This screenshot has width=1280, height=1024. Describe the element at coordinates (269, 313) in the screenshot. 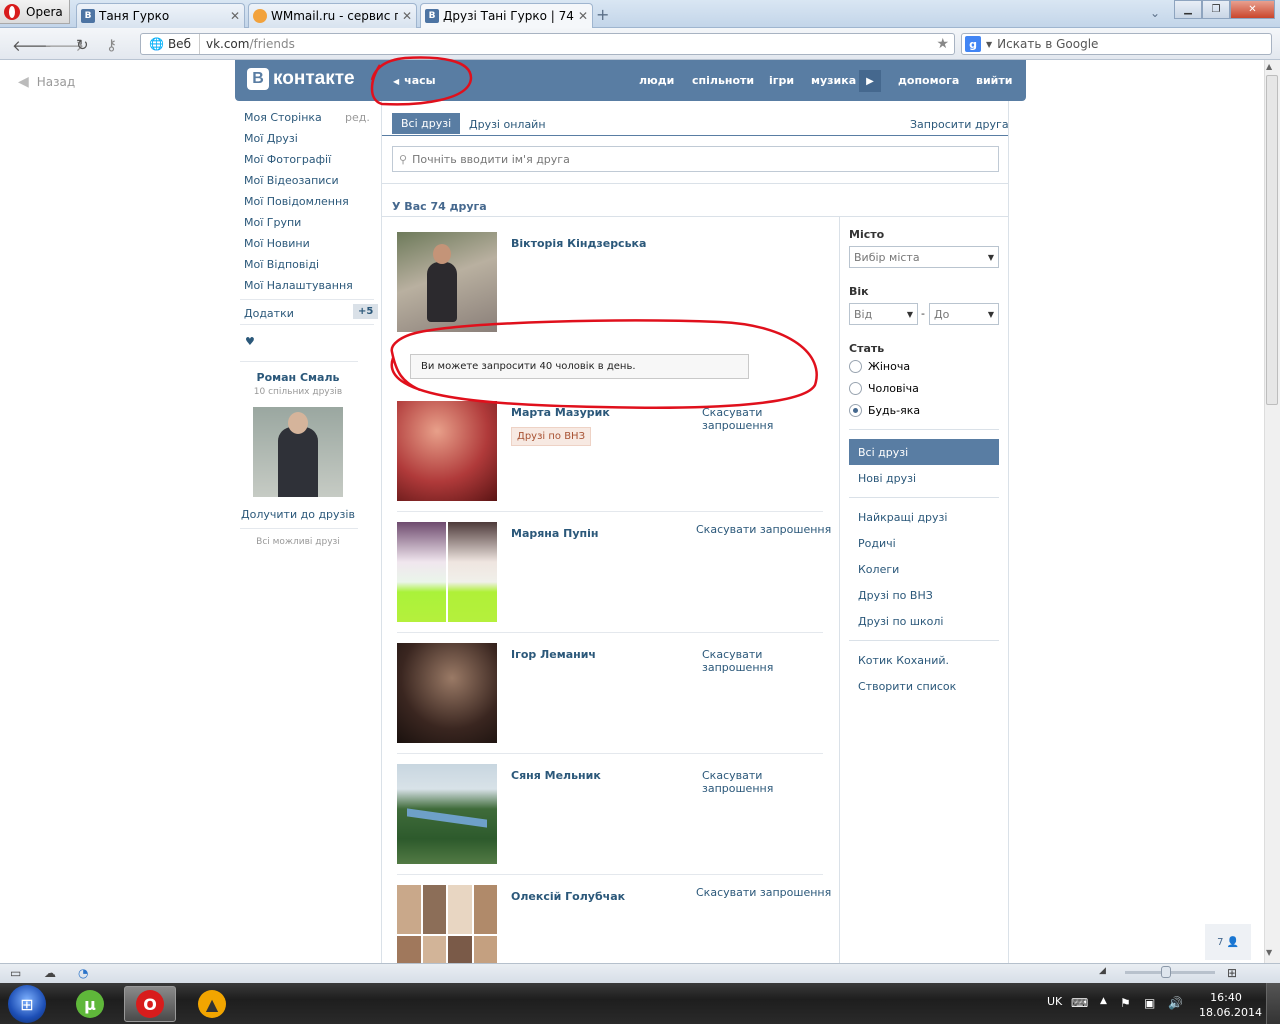

I see `menu-apps: Додатки` at that location.